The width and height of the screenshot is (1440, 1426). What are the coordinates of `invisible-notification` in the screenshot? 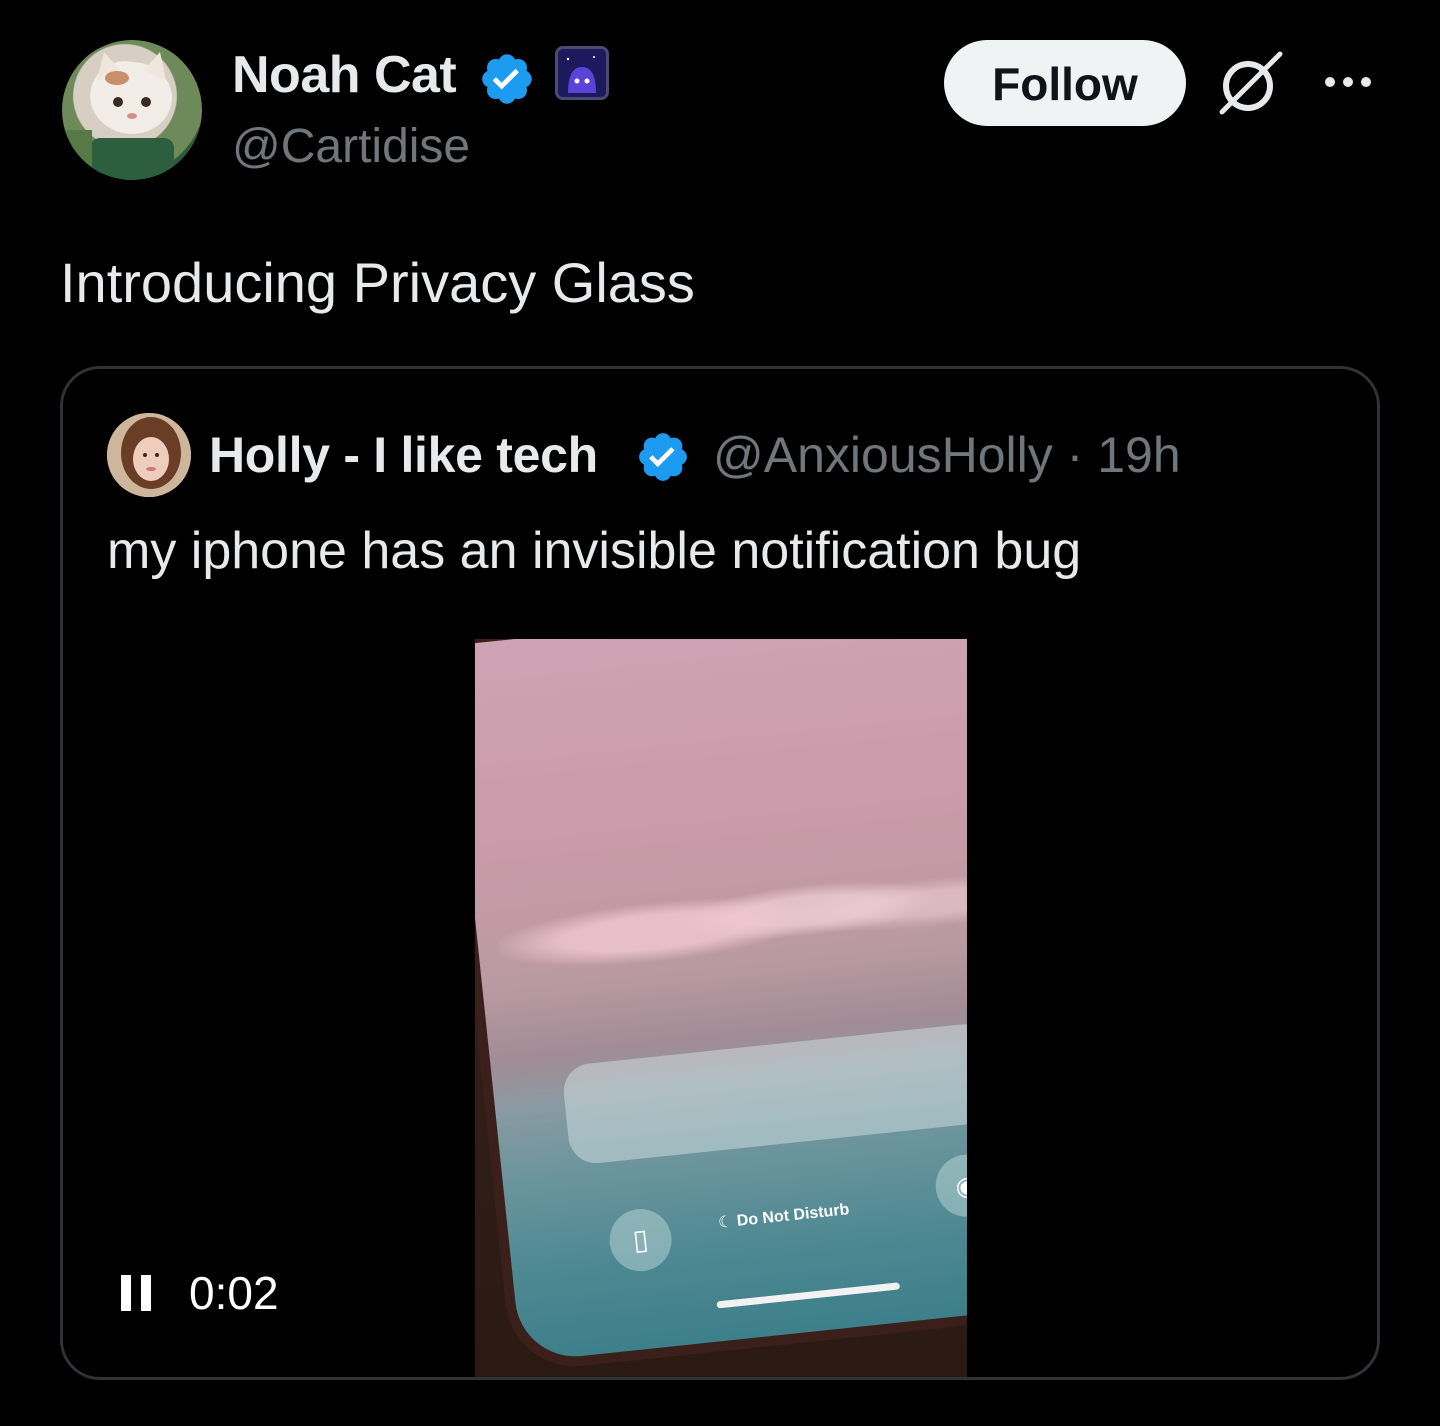 It's located at (763, 1093).